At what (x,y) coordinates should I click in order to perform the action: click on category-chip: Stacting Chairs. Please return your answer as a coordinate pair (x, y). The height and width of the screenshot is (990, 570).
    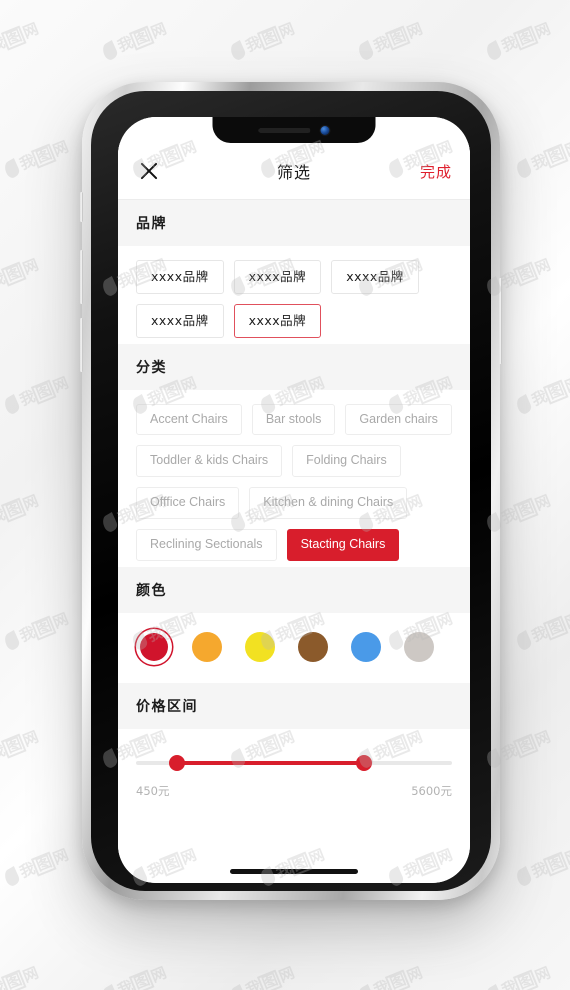
    Looking at the image, I should click on (343, 544).